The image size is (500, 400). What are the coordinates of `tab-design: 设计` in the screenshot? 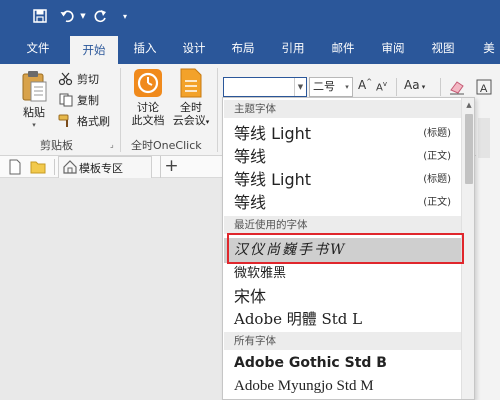 It's located at (194, 48).